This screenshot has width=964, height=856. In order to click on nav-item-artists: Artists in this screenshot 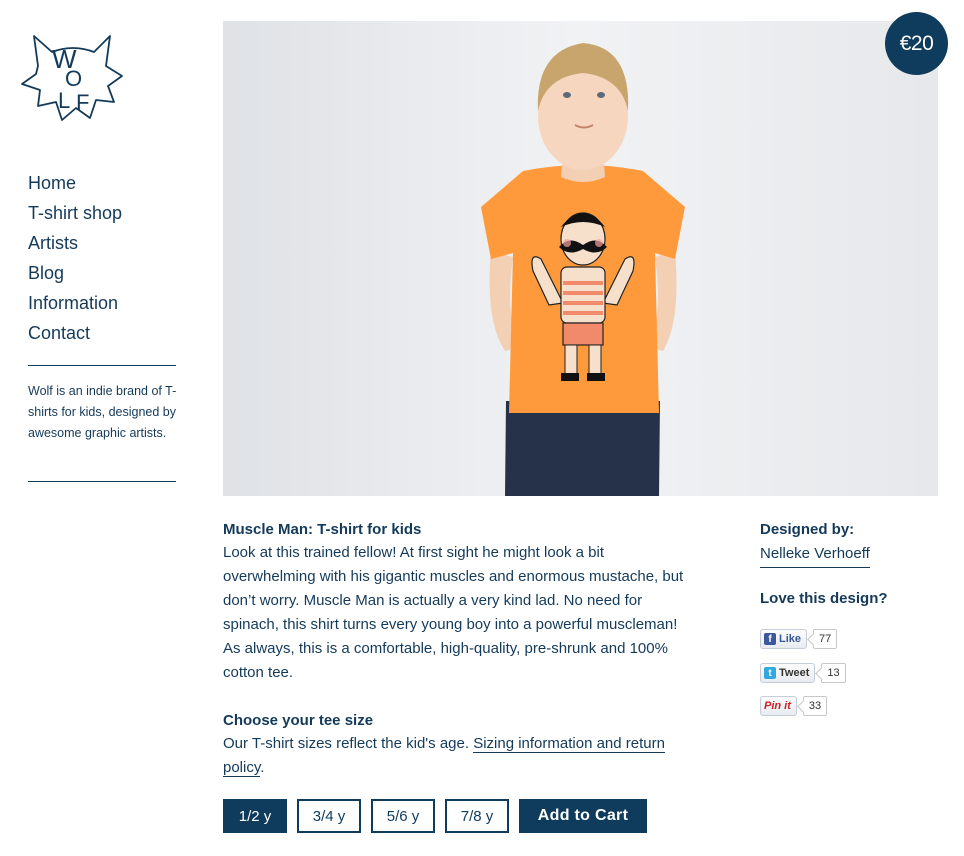, I will do `click(75, 243)`.